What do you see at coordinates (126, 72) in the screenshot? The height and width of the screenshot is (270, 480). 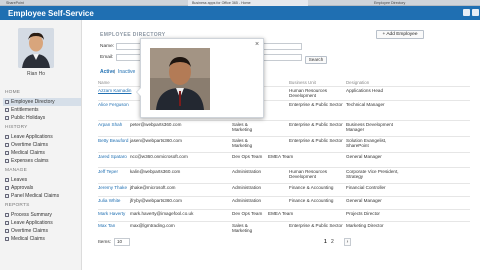 I see `tab-inactive: Inactive` at bounding box center [126, 72].